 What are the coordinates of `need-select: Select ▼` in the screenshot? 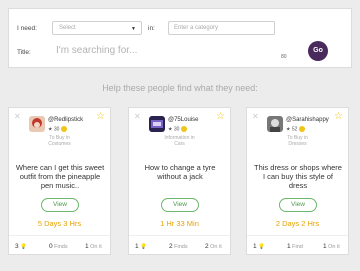 It's located at (97, 28).